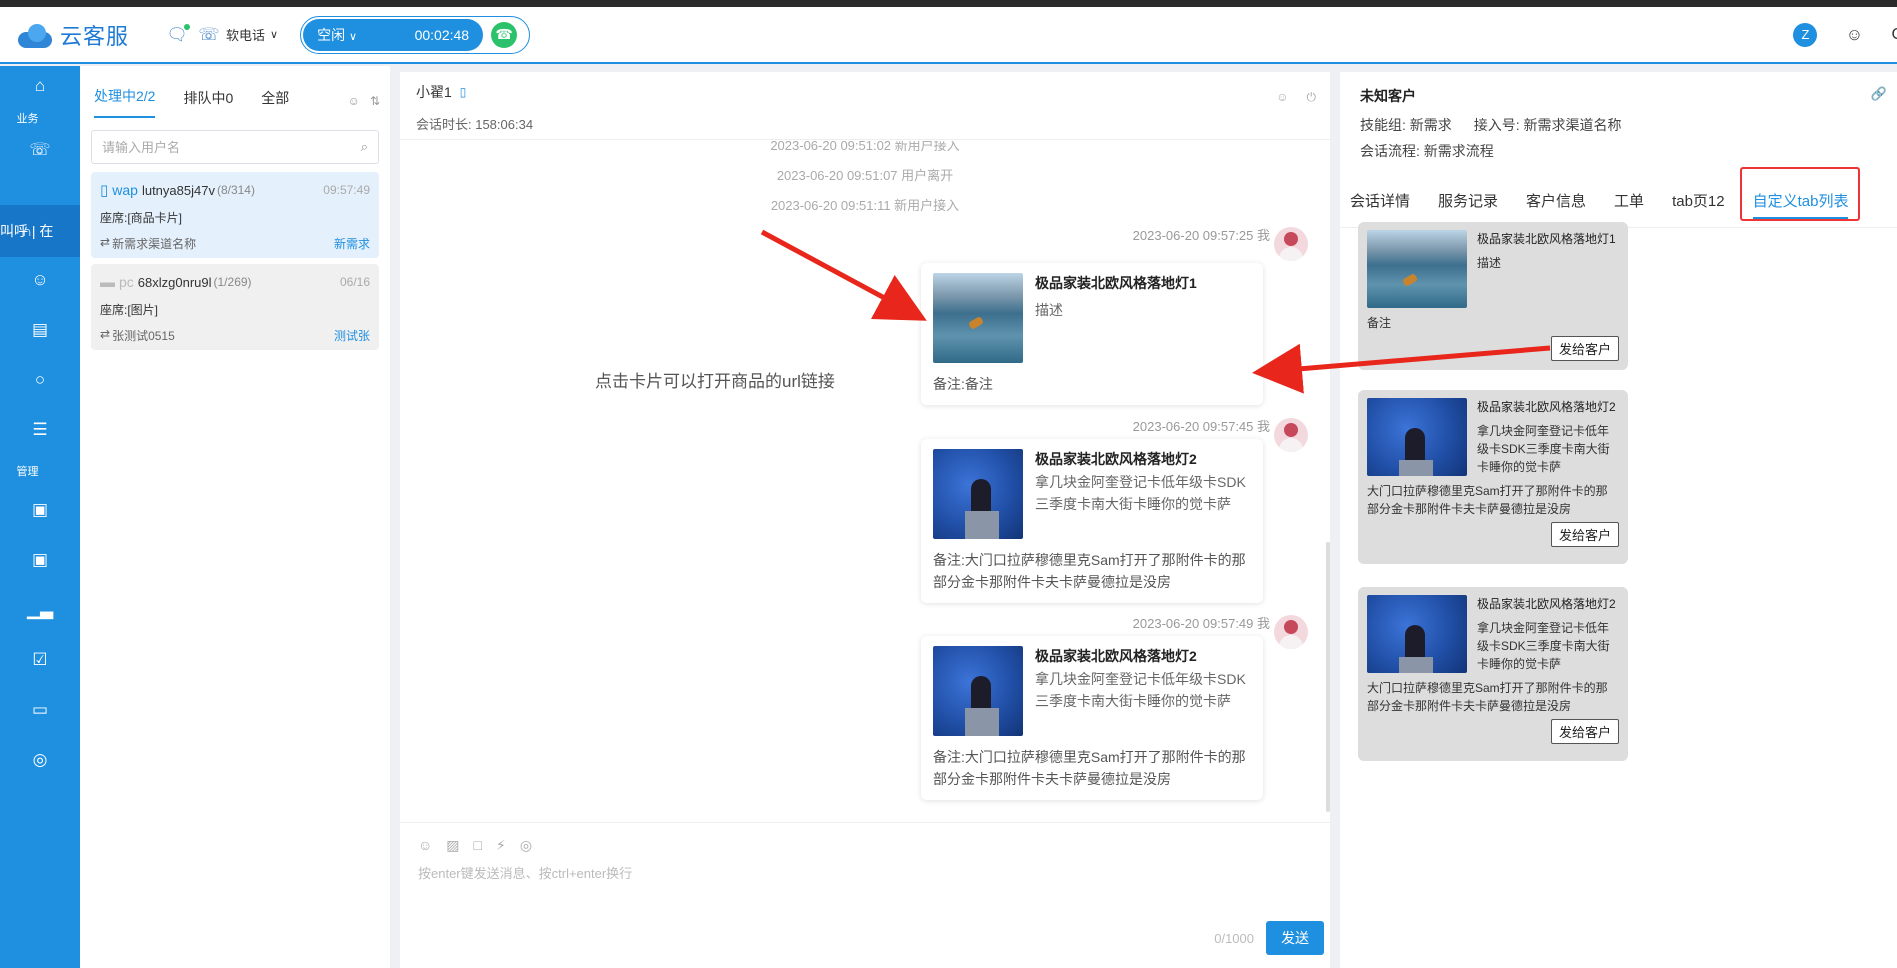  Describe the element at coordinates (1629, 200) in the screenshot. I see `tab-ticket: 工单` at that location.